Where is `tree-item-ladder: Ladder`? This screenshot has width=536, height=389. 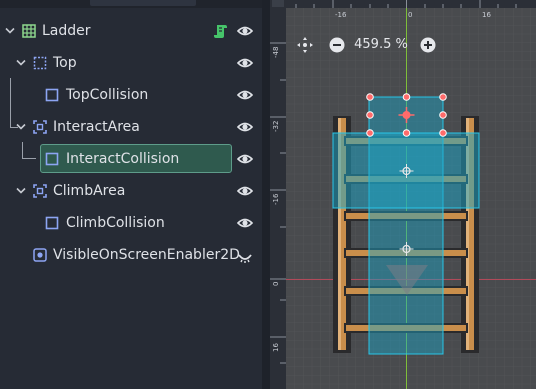 tree-item-ladder: Ladder is located at coordinates (131, 31).